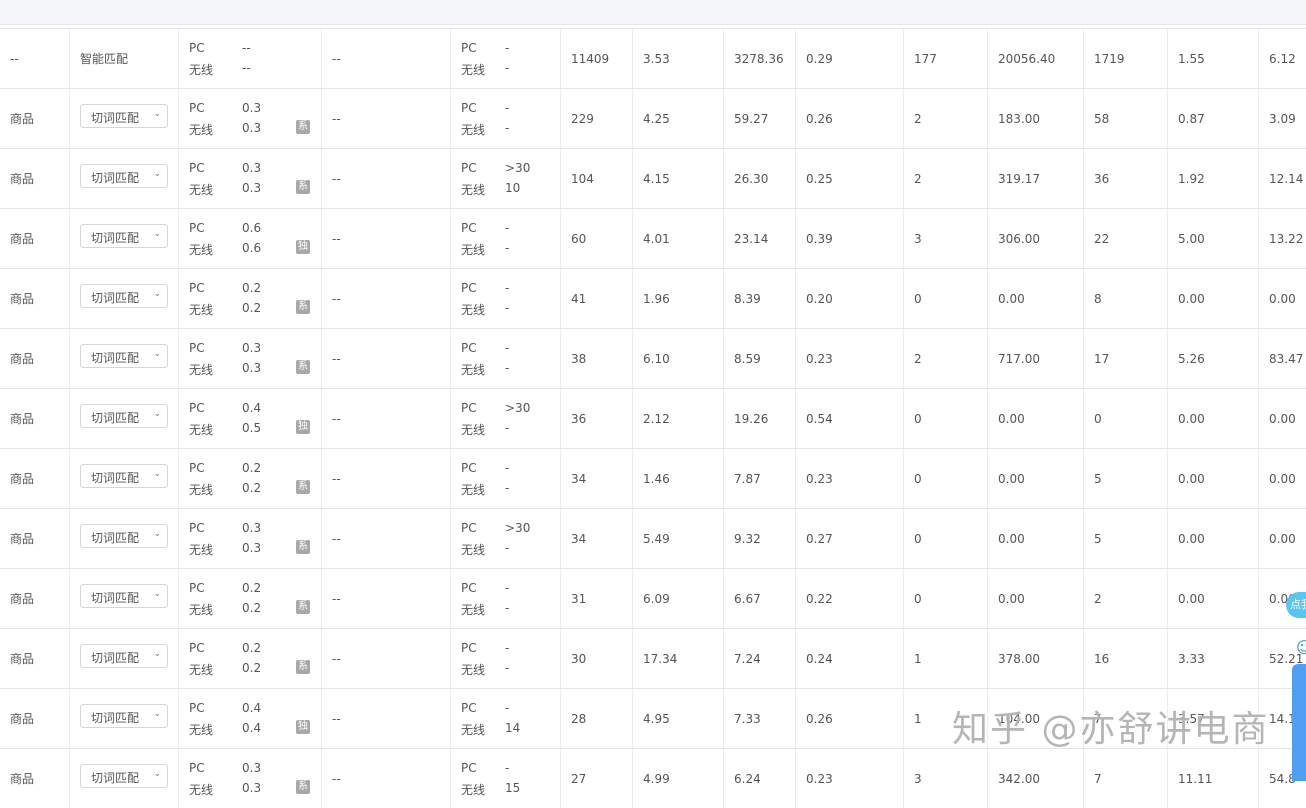 This screenshot has height=808, width=1306. What do you see at coordinates (1296, 605) in the screenshot?
I see `float-help-button: 点我` at bounding box center [1296, 605].